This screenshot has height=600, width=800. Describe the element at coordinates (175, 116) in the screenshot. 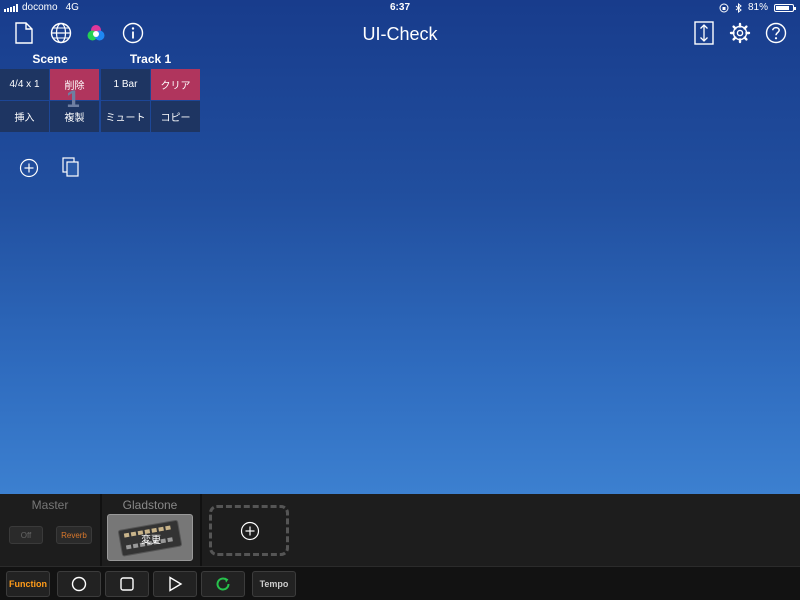

I see `track-copy-button: コピー` at that location.